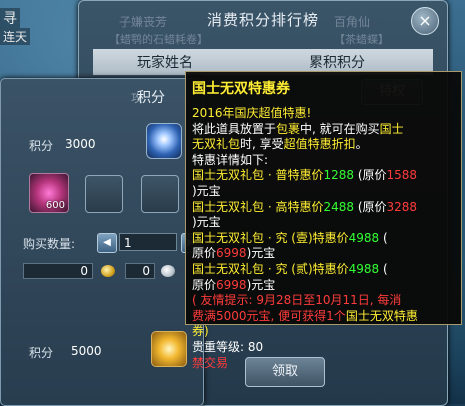 The width and height of the screenshot is (465, 406). I want to click on tooltip-line: 无双礼包时, 享受超值特惠折扣。, so click(280, 144).